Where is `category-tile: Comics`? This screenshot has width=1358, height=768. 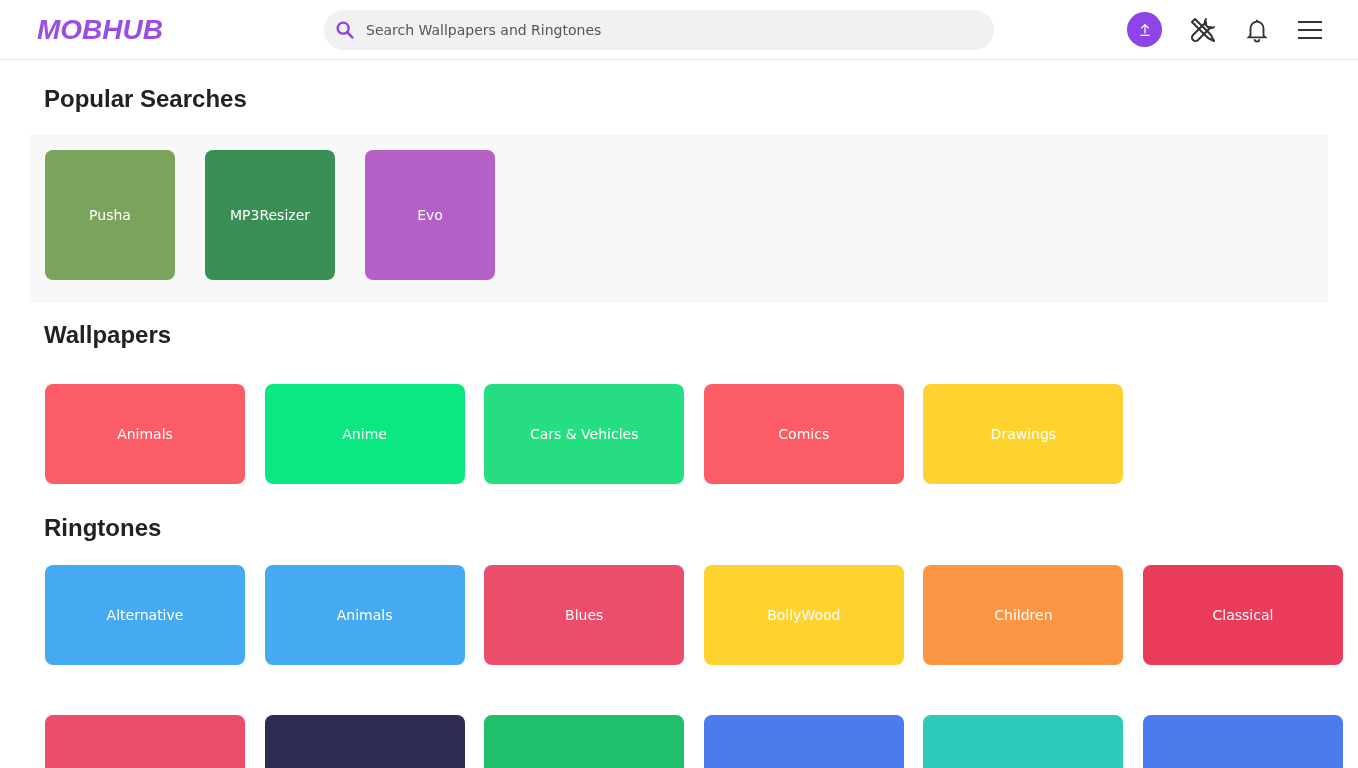
category-tile: Comics is located at coordinates (803, 434).